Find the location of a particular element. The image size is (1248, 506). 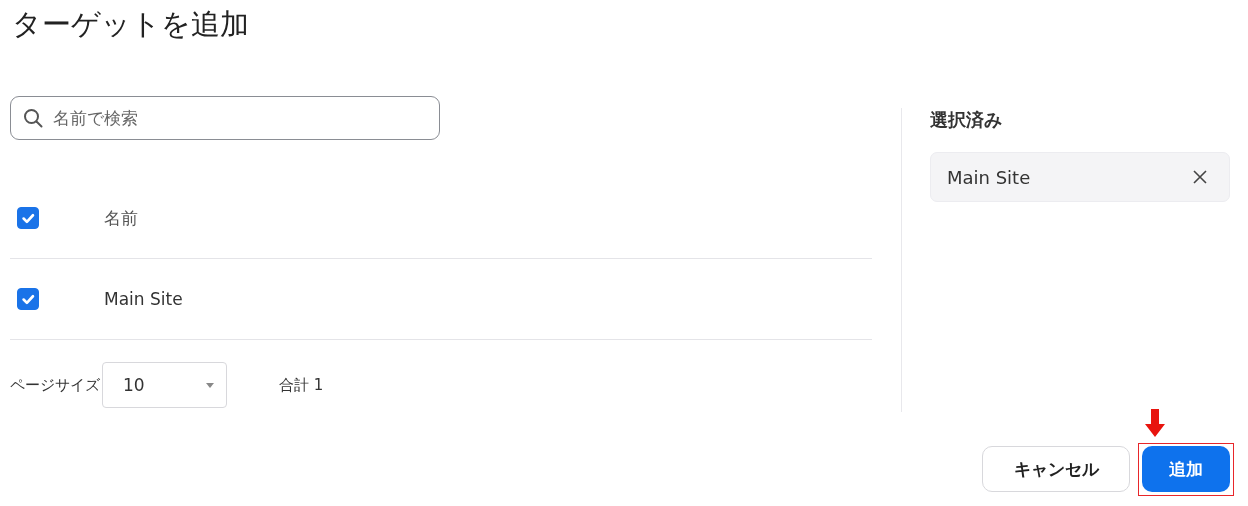

add-button: 追加 is located at coordinates (1186, 469).